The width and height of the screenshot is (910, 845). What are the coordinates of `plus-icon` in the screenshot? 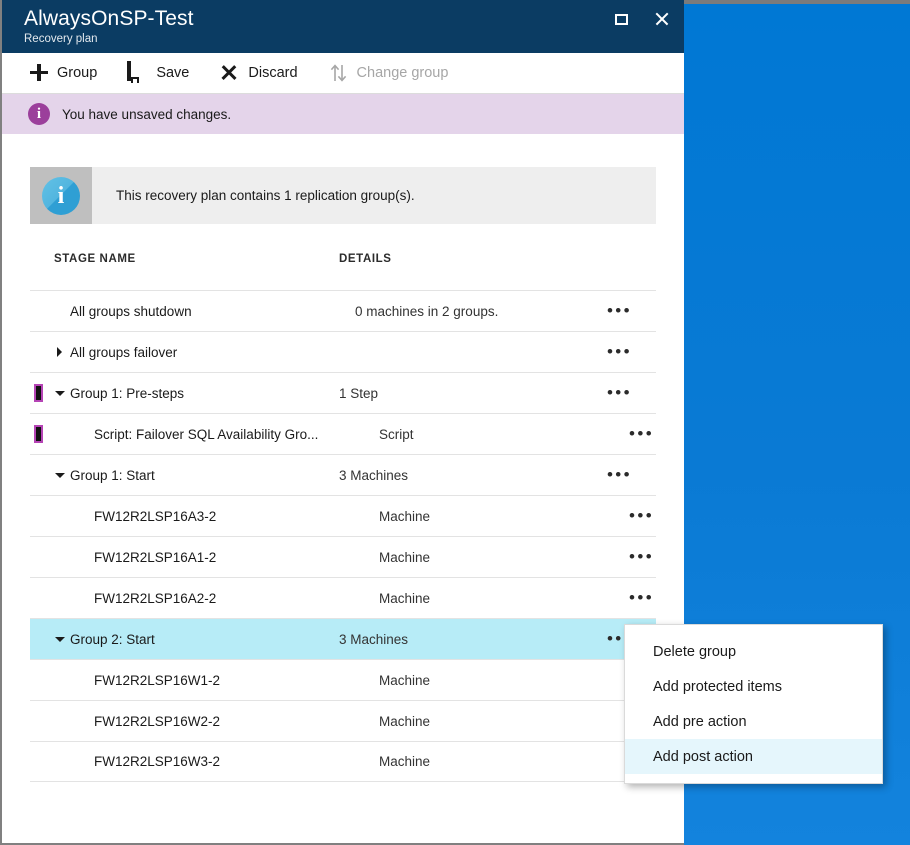 It's located at (39, 73).